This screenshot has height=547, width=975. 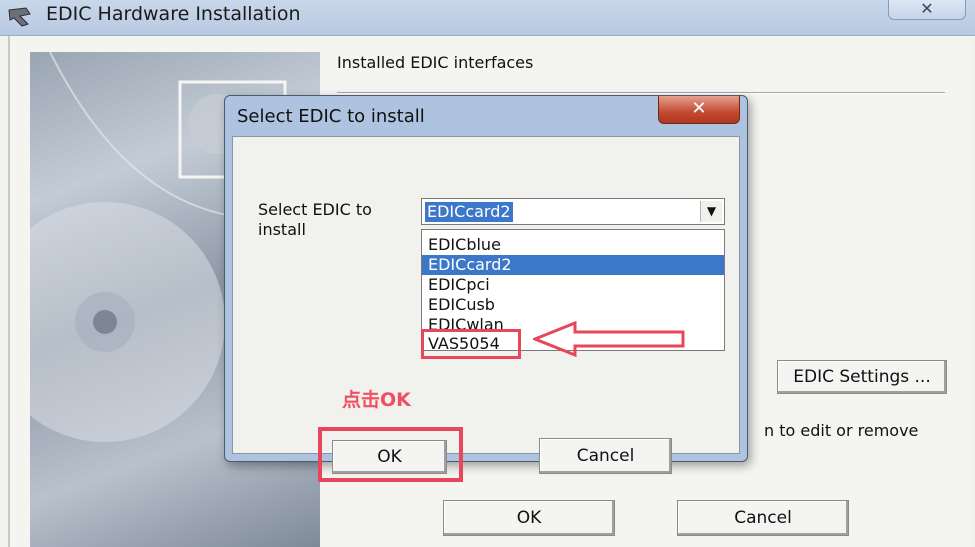 What do you see at coordinates (19, 17) in the screenshot?
I see `app-icon` at bounding box center [19, 17].